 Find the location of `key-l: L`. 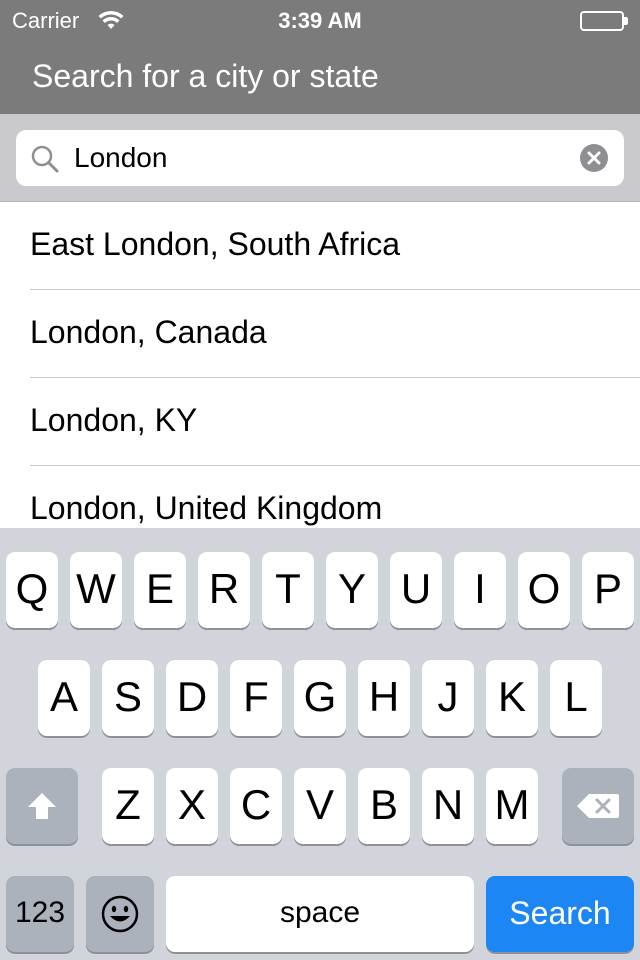

key-l: L is located at coordinates (576, 698).